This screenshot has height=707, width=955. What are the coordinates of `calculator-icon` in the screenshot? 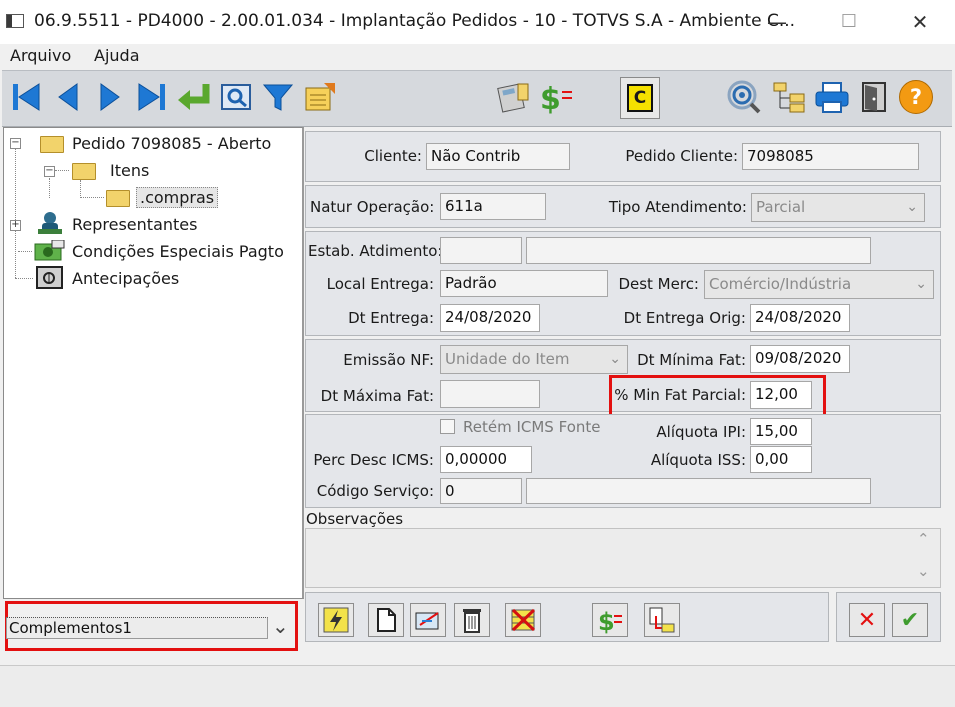 It's located at (514, 97).